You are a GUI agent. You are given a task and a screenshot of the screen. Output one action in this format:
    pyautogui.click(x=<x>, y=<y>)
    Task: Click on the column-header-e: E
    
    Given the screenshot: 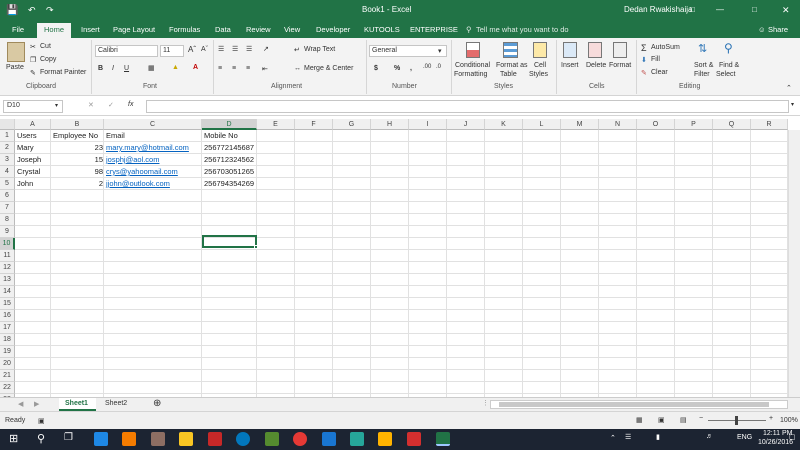 What is the action you would take?
    pyautogui.click(x=276, y=124)
    